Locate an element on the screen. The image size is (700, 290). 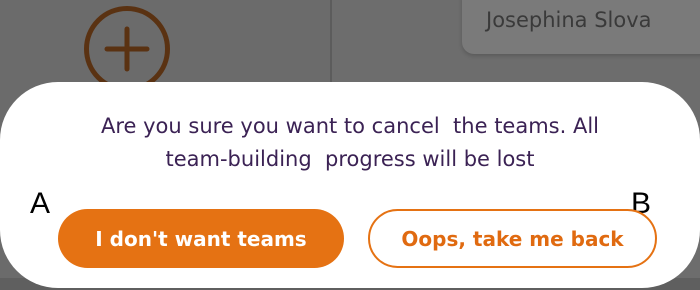
plus-circle-icon is located at coordinates (127, 49).